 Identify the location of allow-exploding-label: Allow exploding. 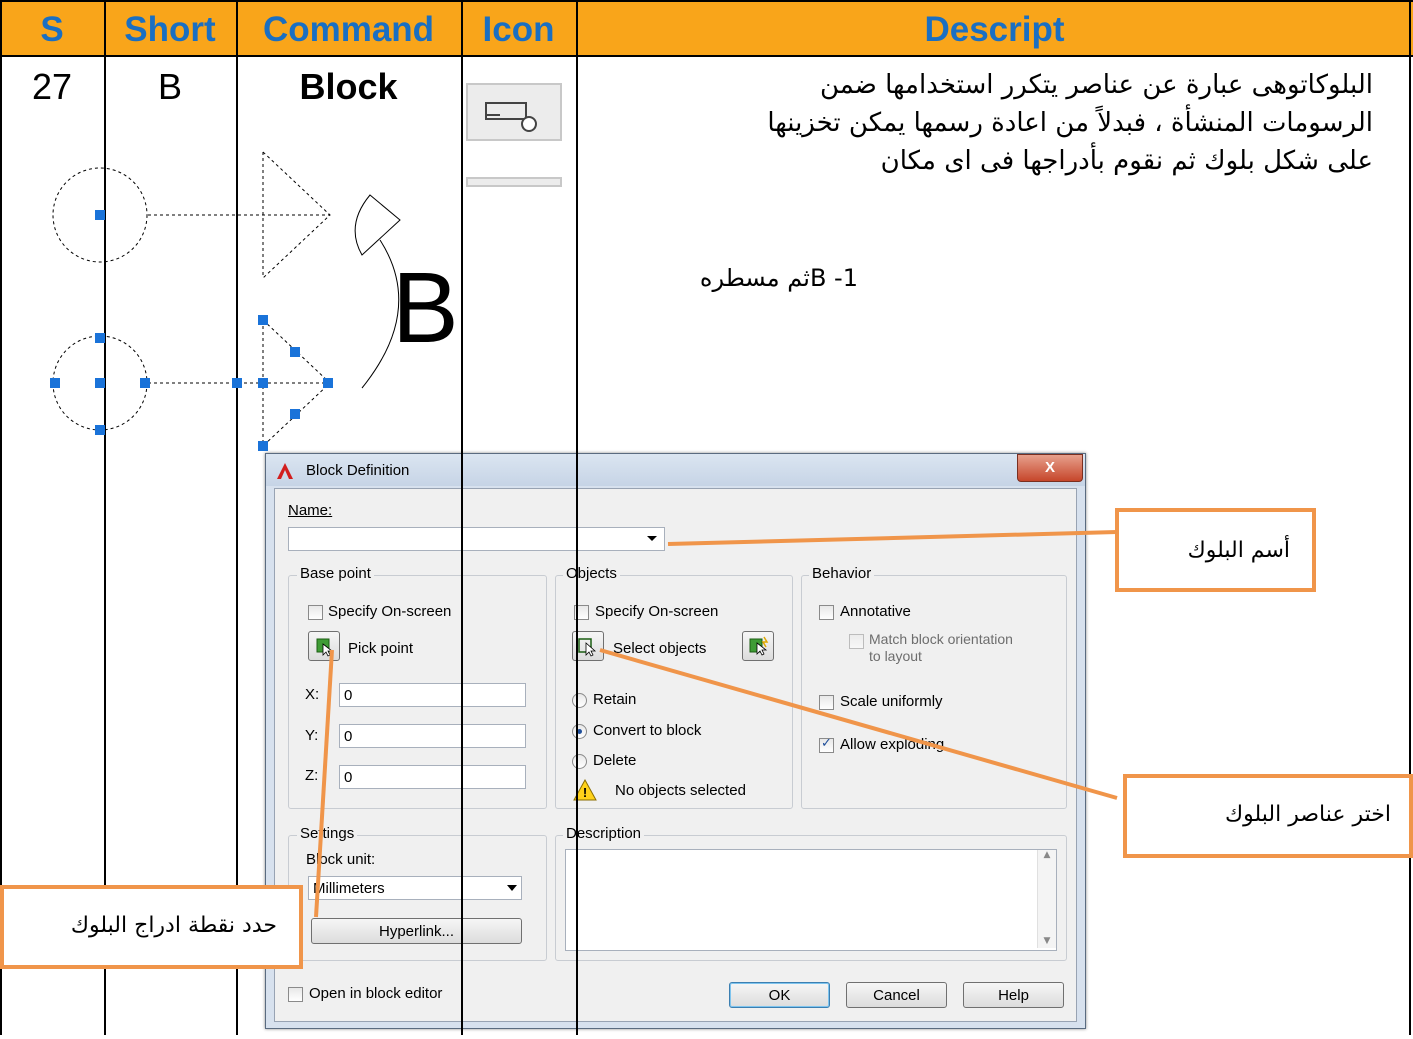
(892, 744).